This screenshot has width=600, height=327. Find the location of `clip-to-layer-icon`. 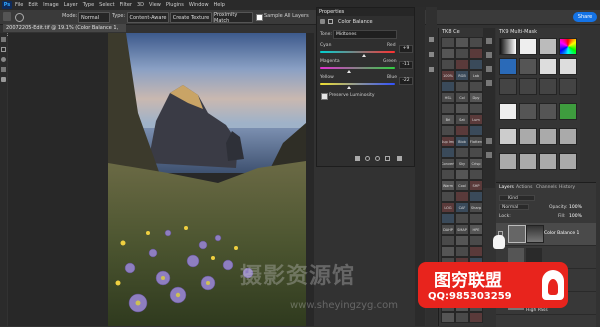

clip-to-layer-icon is located at coordinates (357, 158).